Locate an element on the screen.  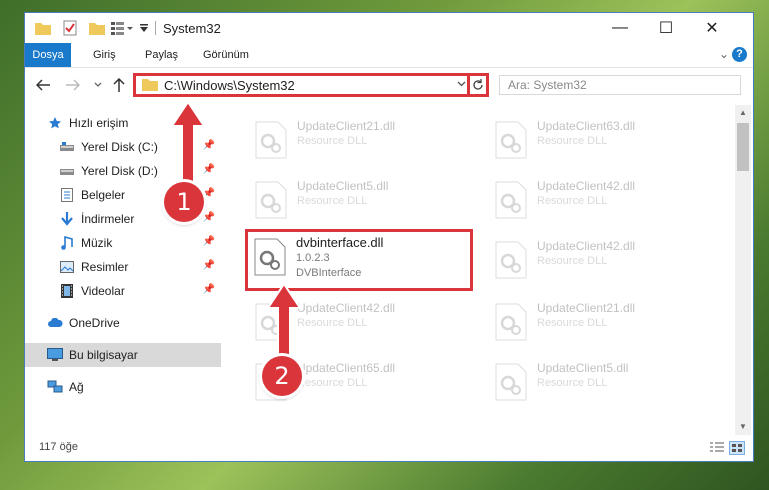
sidebar-item-videos: Videolar 📌 is located at coordinates (123, 291).